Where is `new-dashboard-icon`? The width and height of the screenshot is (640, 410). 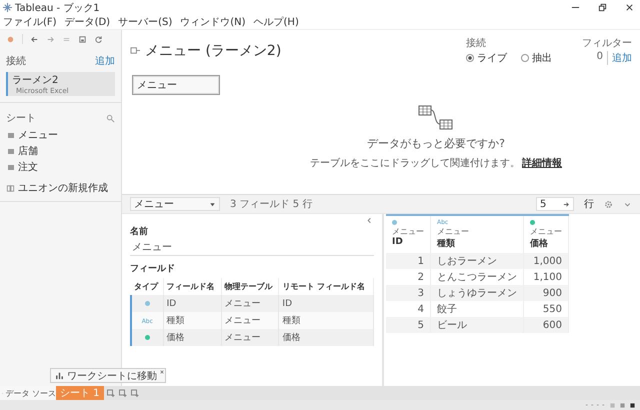 new-dashboard-icon is located at coordinates (123, 393).